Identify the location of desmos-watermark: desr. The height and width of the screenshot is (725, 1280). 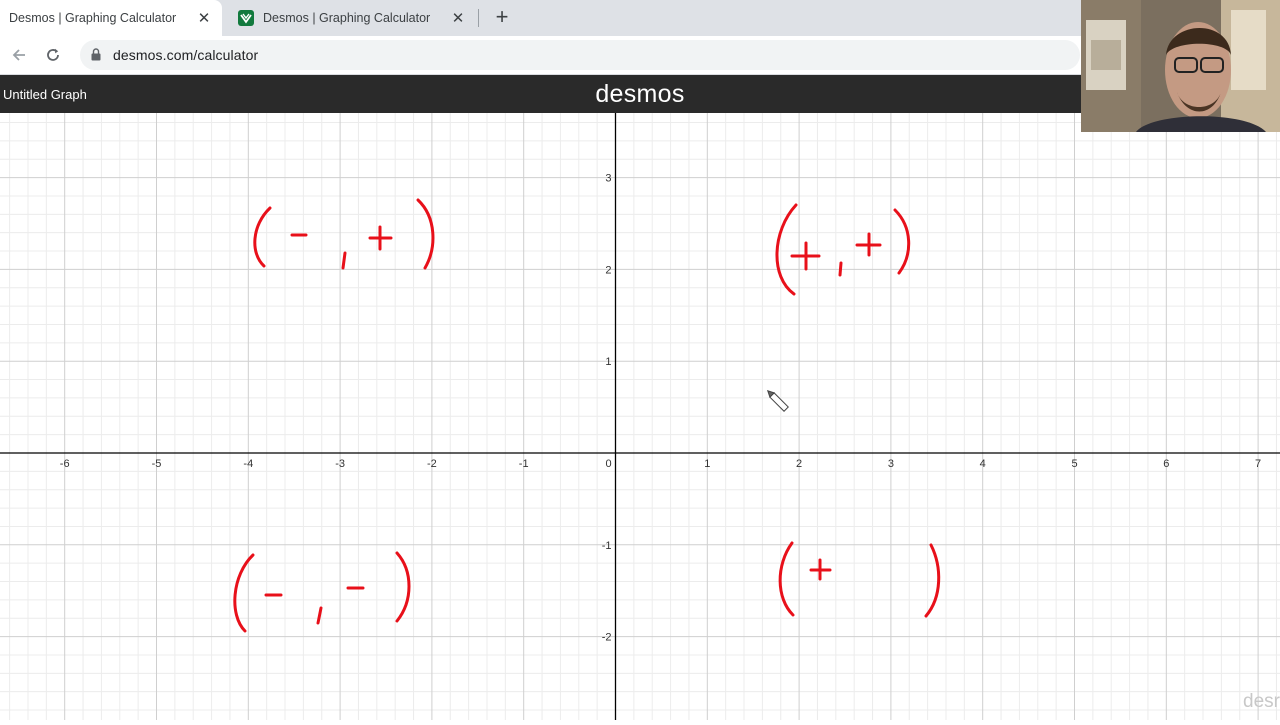
(1261, 701).